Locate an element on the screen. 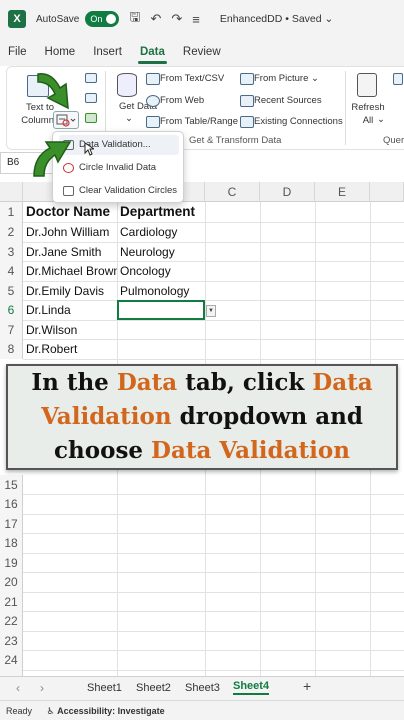 This screenshot has width=404, height=720. from-table-range-icon is located at coordinates (153, 122).